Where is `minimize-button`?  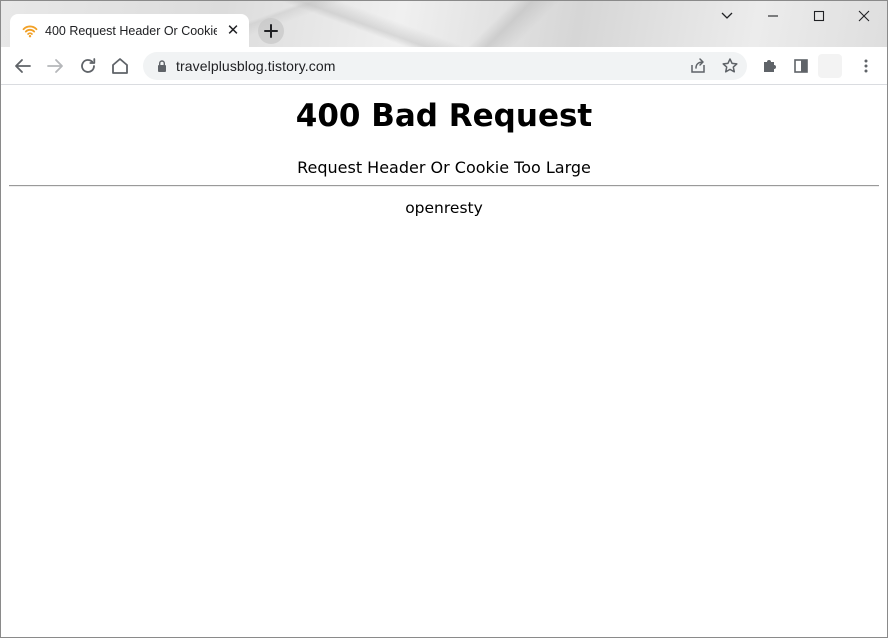
minimize-button is located at coordinates (773, 16).